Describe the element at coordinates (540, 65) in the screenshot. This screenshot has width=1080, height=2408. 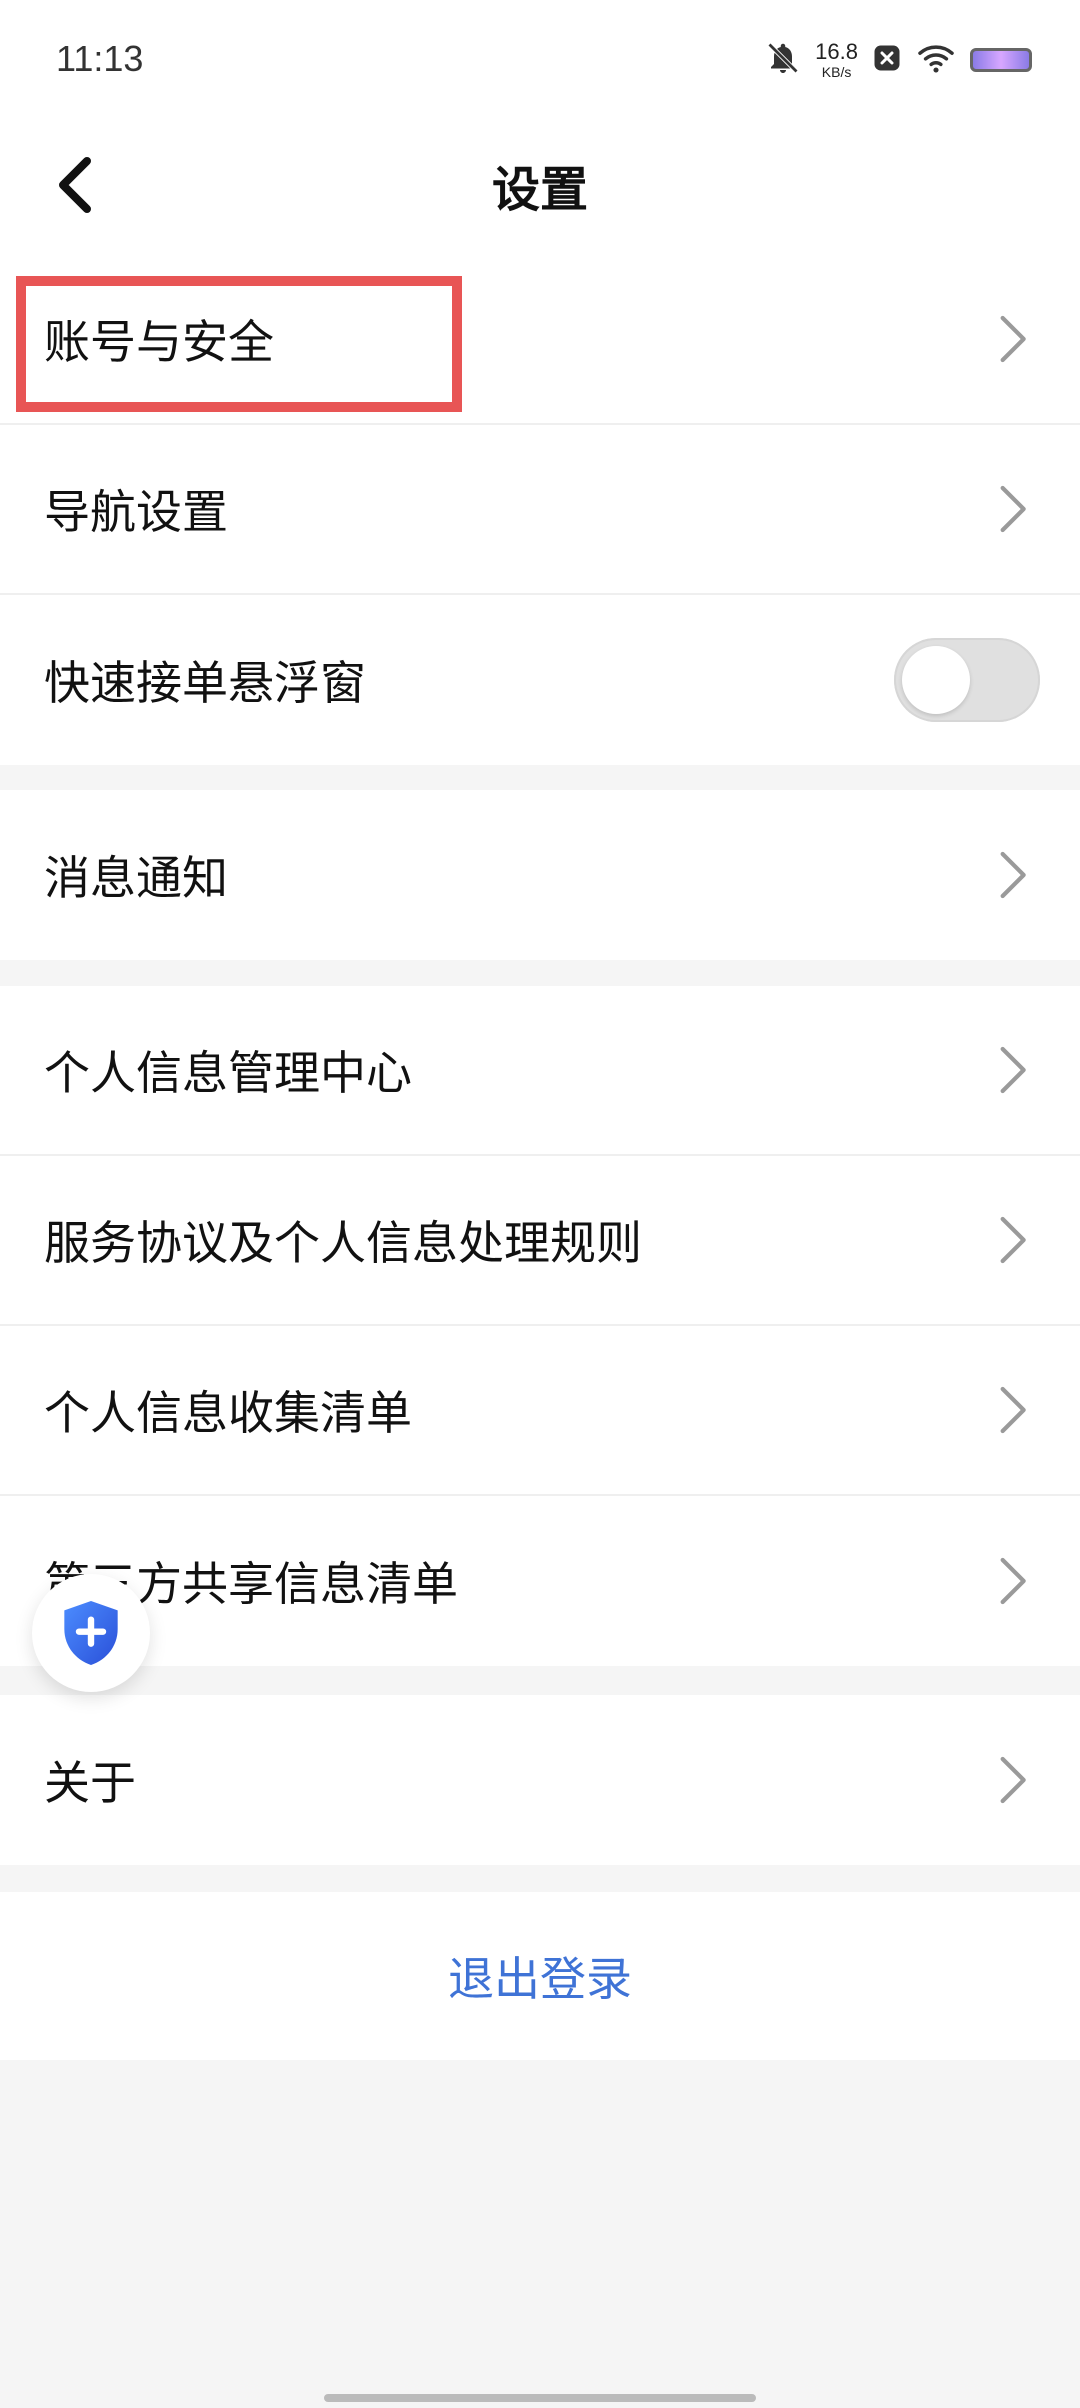
I see `status-bar: 11:13 16.8 KB/s` at that location.